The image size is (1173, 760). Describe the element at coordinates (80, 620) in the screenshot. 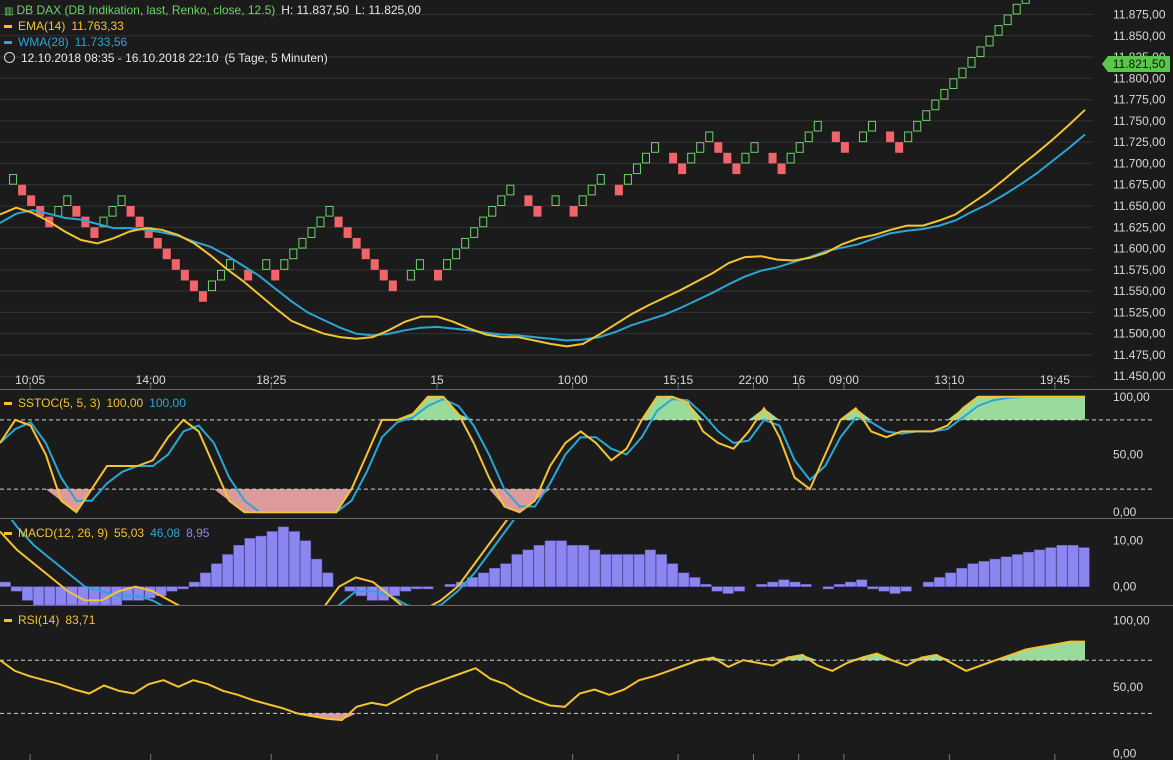

I see `rsi-value: 83,71` at that location.